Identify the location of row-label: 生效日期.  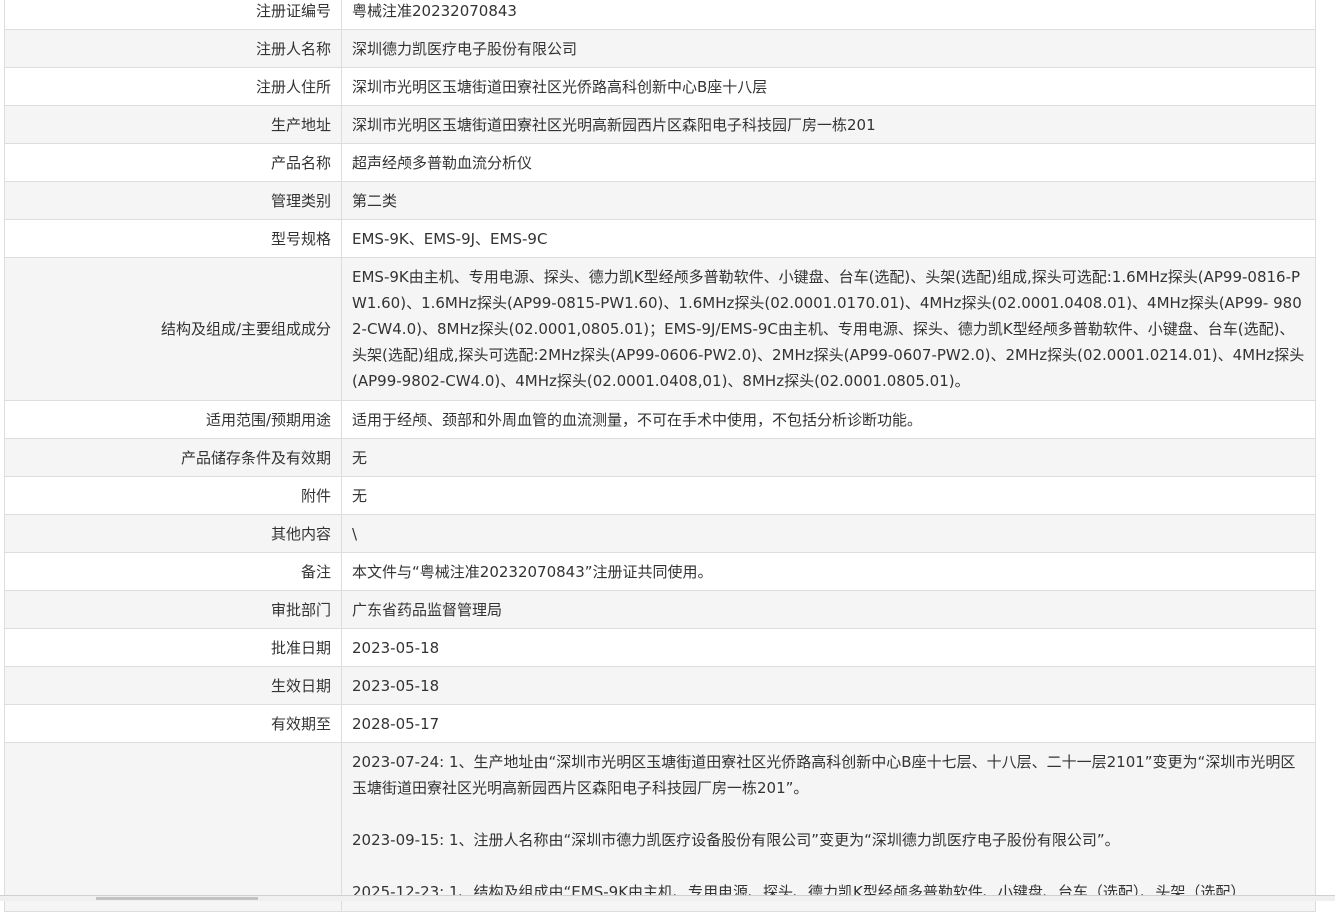
(173, 685).